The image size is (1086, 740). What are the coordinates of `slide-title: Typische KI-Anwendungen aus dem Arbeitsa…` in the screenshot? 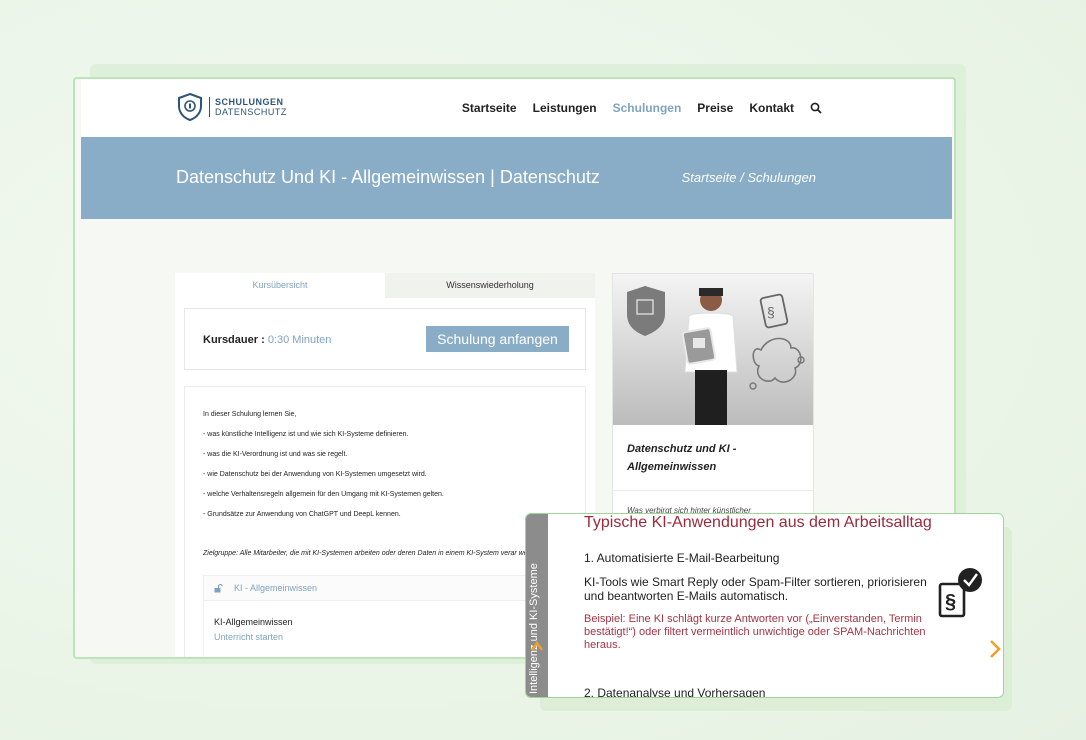 It's located at (758, 522).